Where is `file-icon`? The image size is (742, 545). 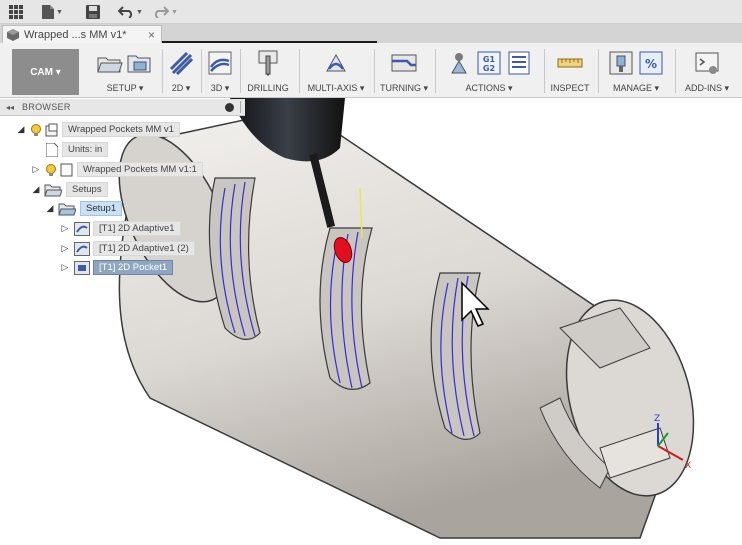
file-icon is located at coordinates (48, 12).